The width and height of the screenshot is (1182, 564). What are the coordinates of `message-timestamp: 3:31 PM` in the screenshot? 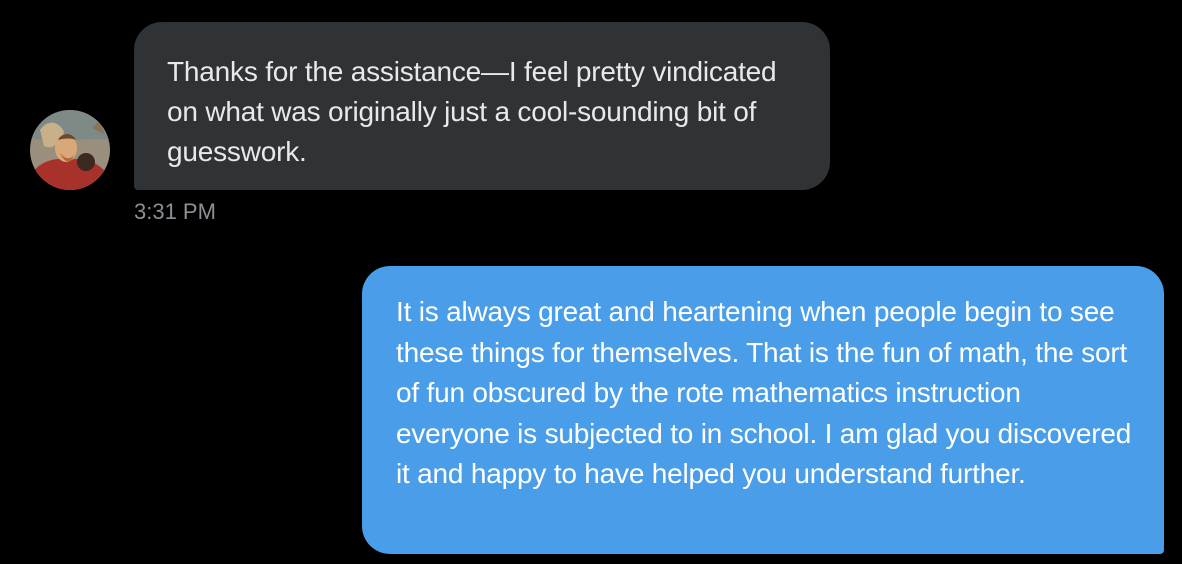 It's located at (175, 211).